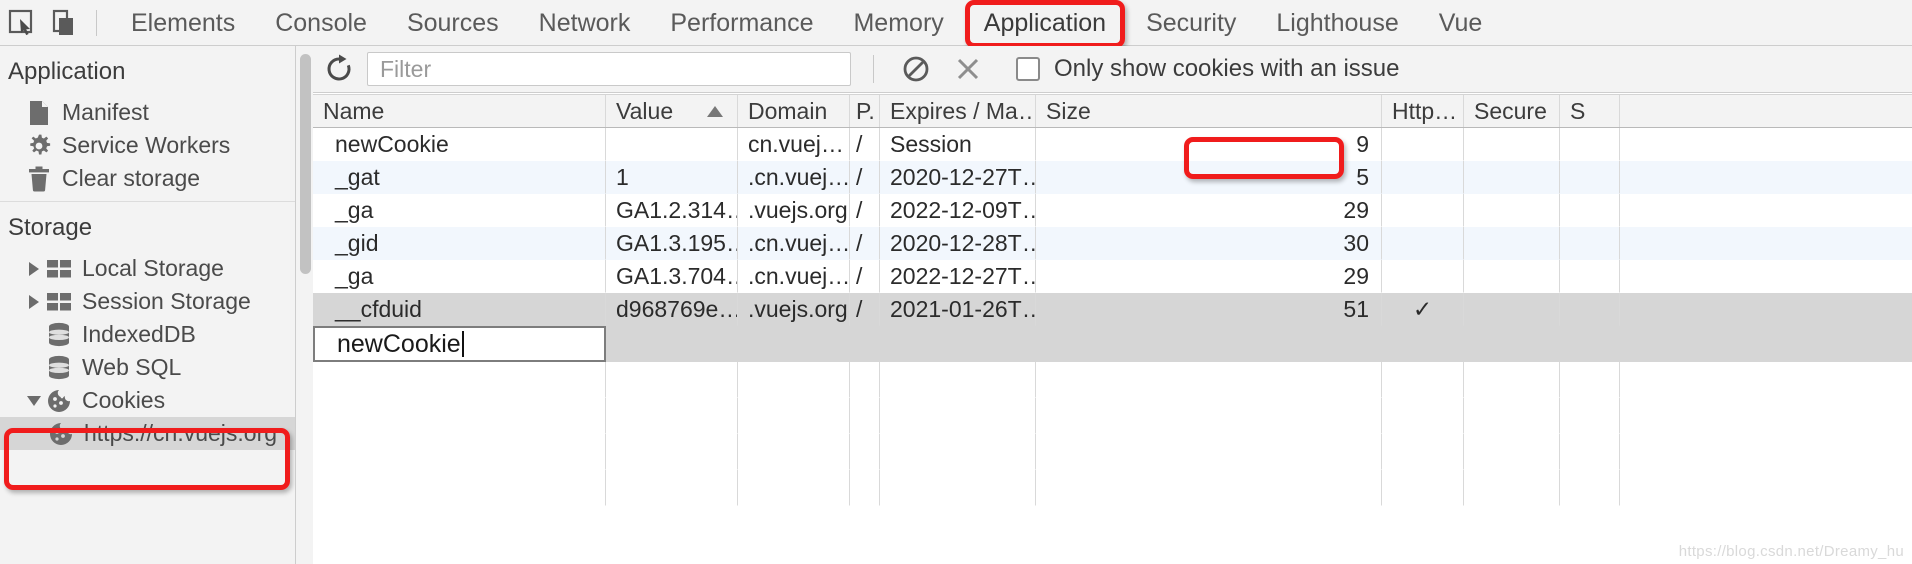 The height and width of the screenshot is (564, 1912). What do you see at coordinates (794, 111) in the screenshot?
I see `column-header-domain: Domain` at bounding box center [794, 111].